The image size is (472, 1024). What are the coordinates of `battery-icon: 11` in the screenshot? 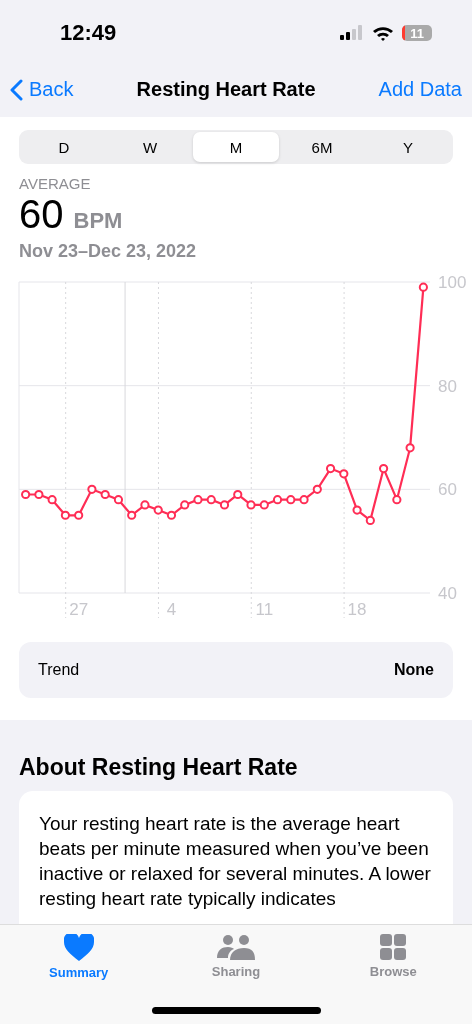 It's located at (417, 33).